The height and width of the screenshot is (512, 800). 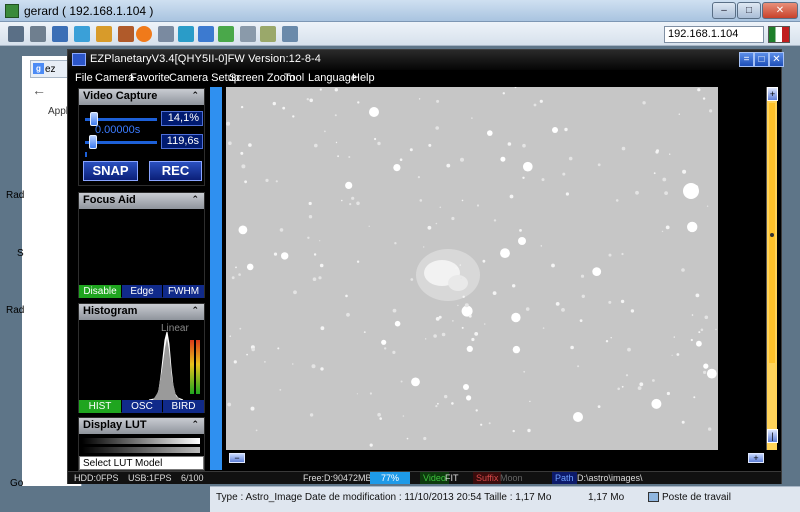 I want to click on exposure-slider-thumb, so click(x=93, y=142).